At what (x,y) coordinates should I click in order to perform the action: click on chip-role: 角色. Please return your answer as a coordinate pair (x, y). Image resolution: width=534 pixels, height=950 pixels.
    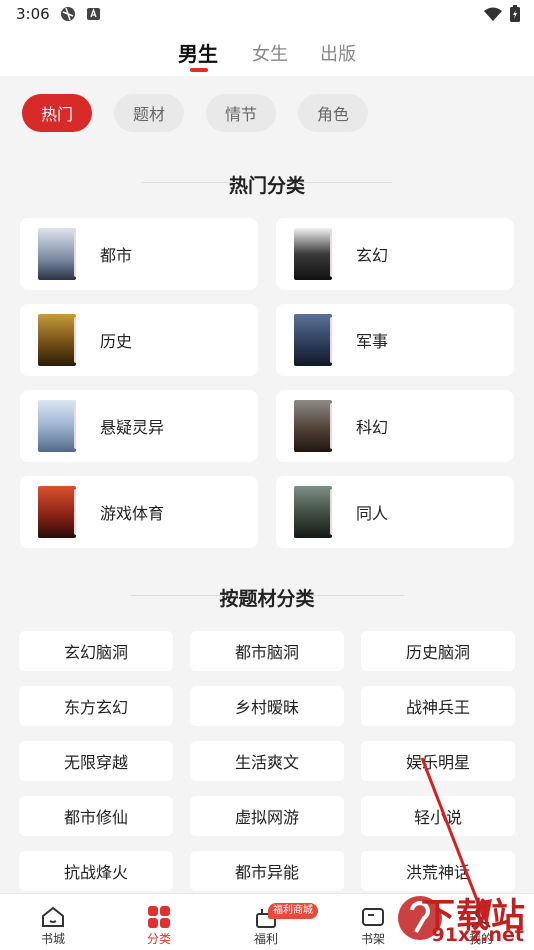
    Looking at the image, I should click on (333, 113).